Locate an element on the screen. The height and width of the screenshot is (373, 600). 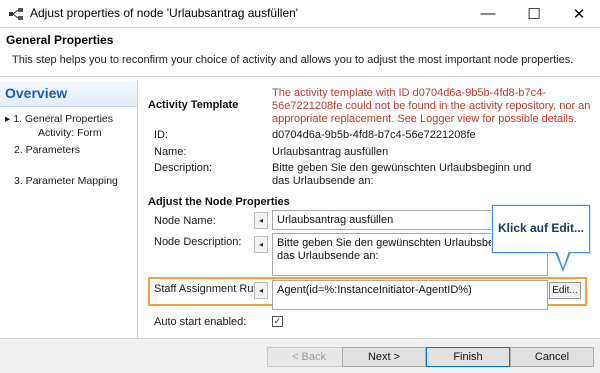
back-button: < Back is located at coordinates (309, 357).